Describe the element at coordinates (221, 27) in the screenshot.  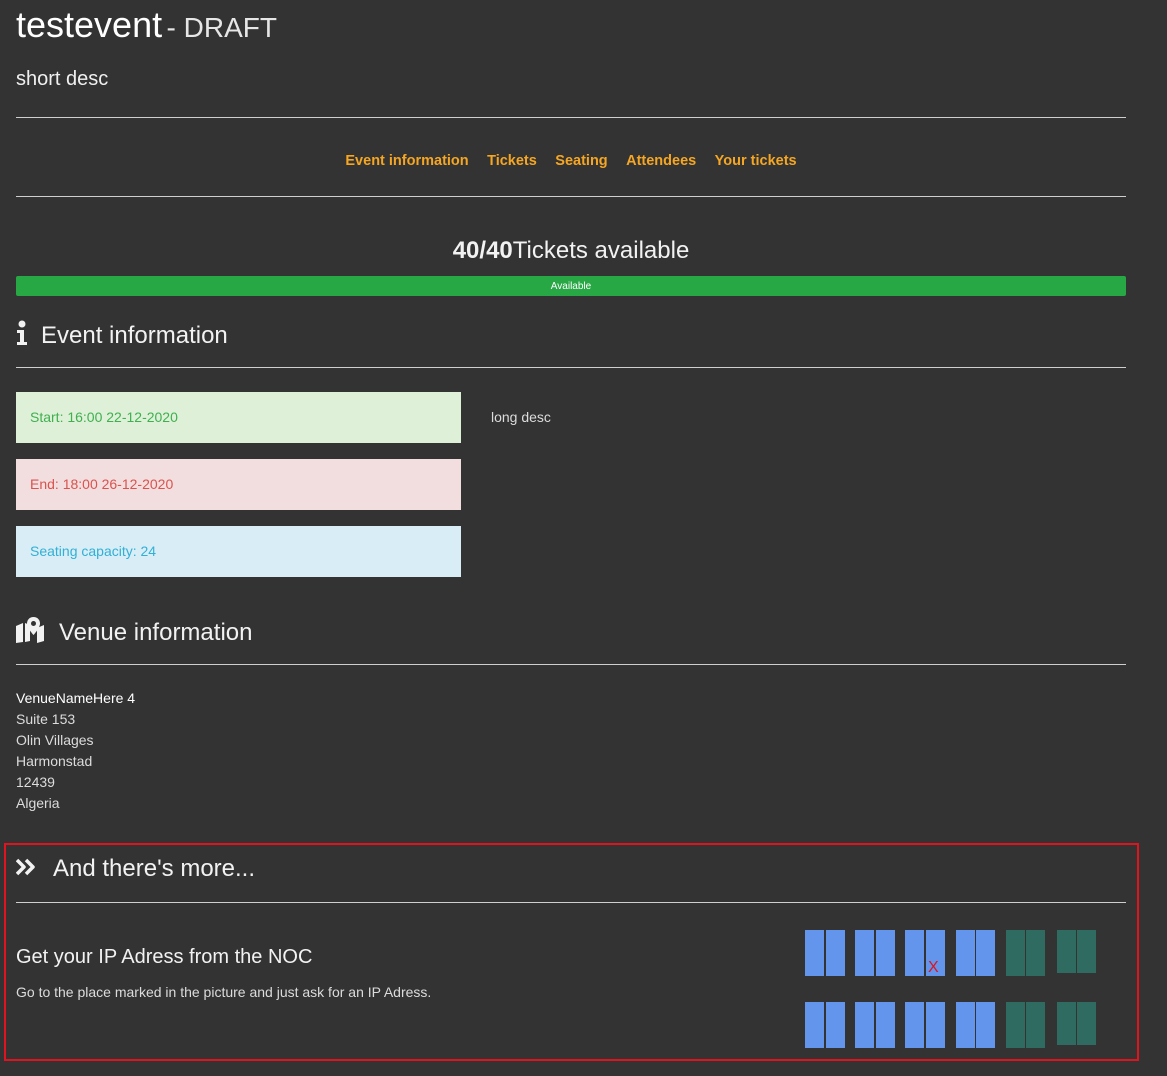
I see `draft-status: - DRAFT` at that location.